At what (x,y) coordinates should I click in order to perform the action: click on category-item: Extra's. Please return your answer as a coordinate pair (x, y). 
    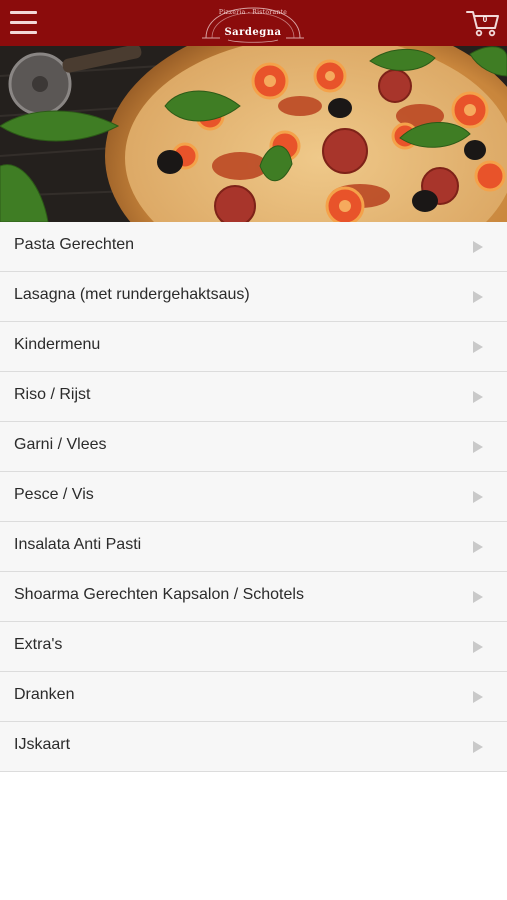
    Looking at the image, I should click on (253, 647).